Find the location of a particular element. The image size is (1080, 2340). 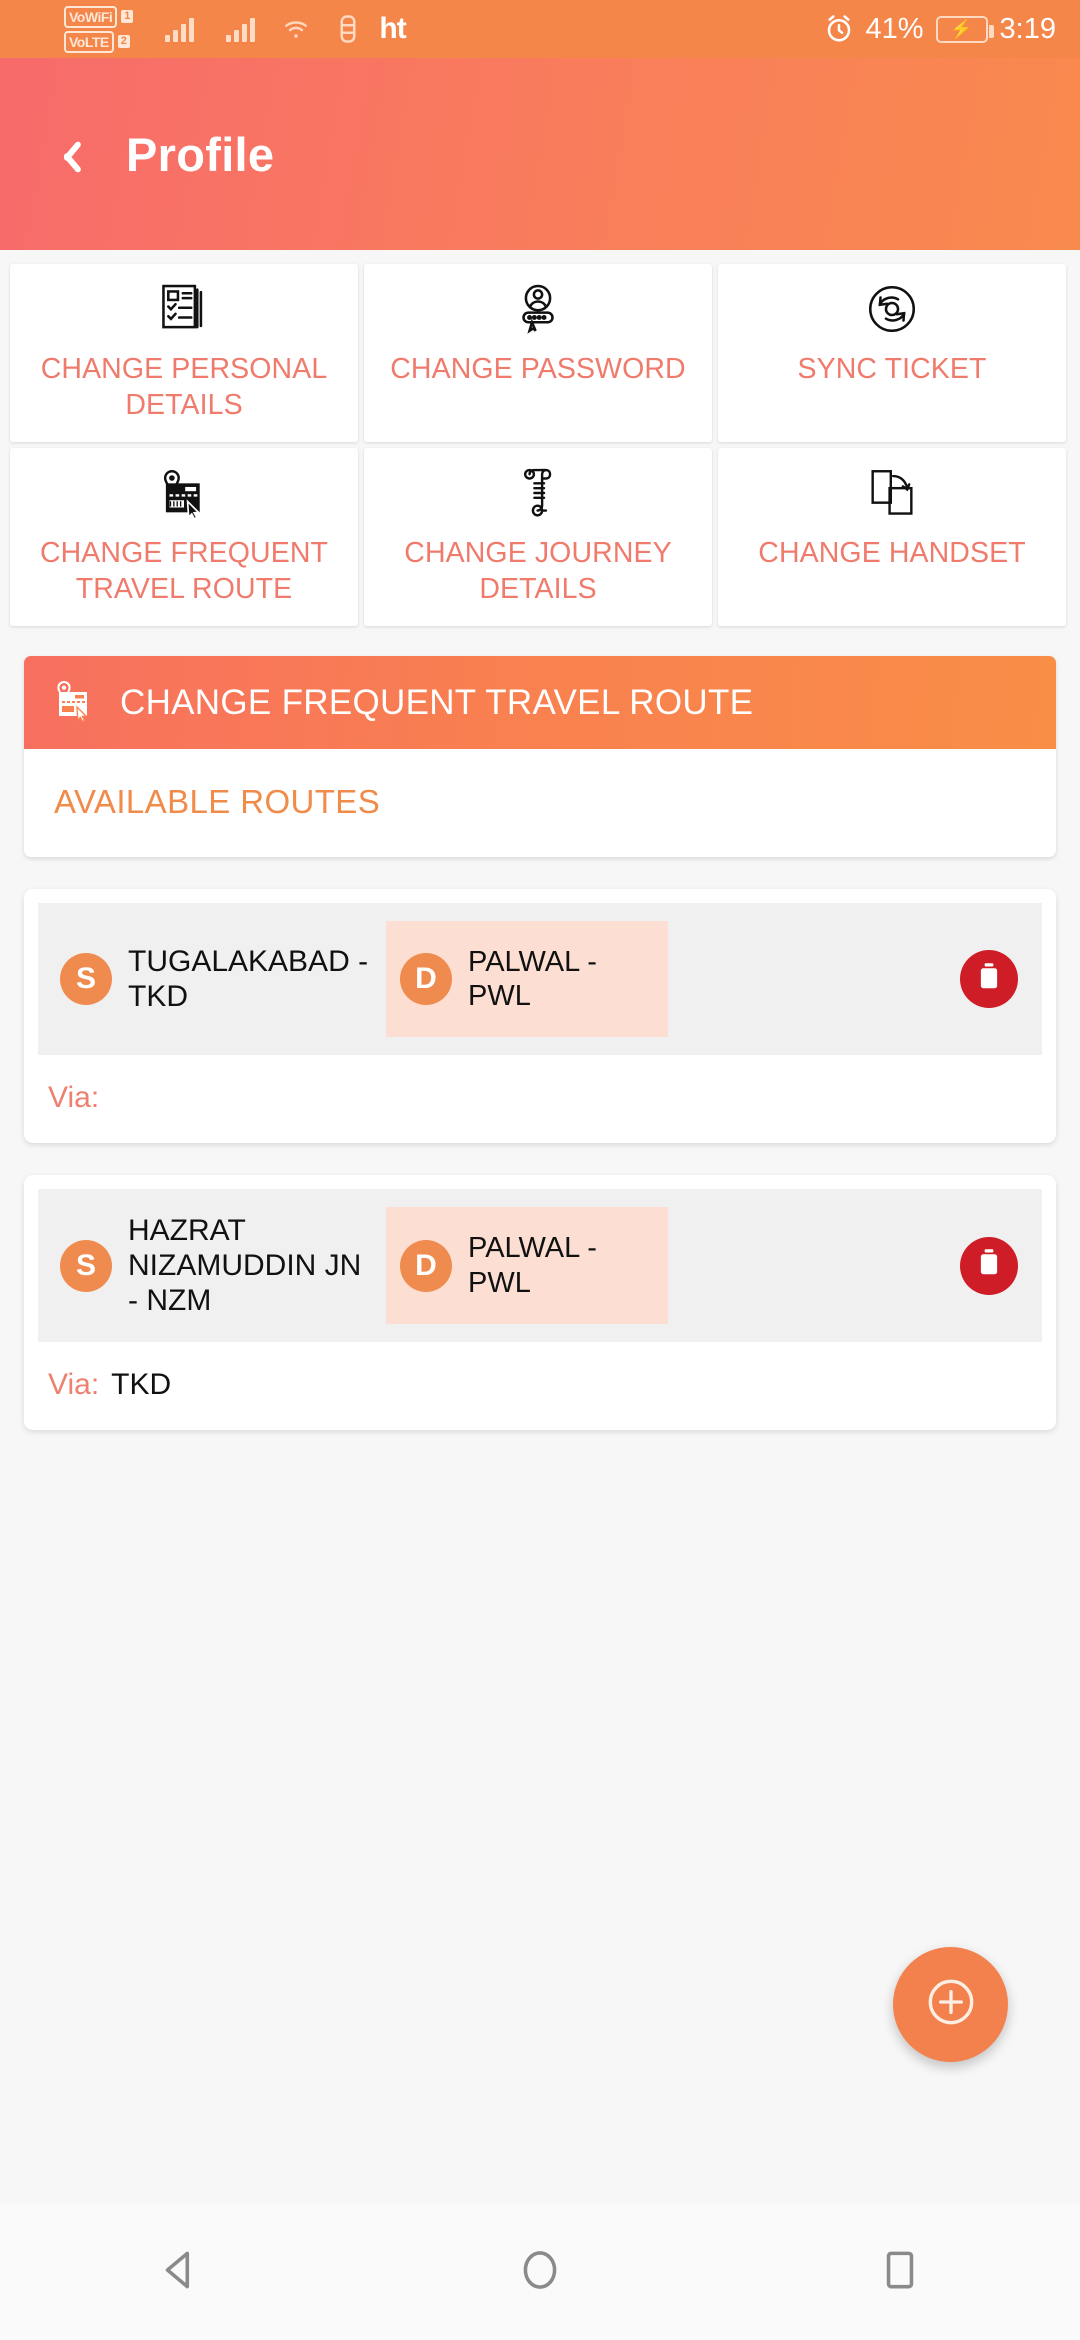

volte-indicator: VoLTE 2 is located at coordinates (98, 41).